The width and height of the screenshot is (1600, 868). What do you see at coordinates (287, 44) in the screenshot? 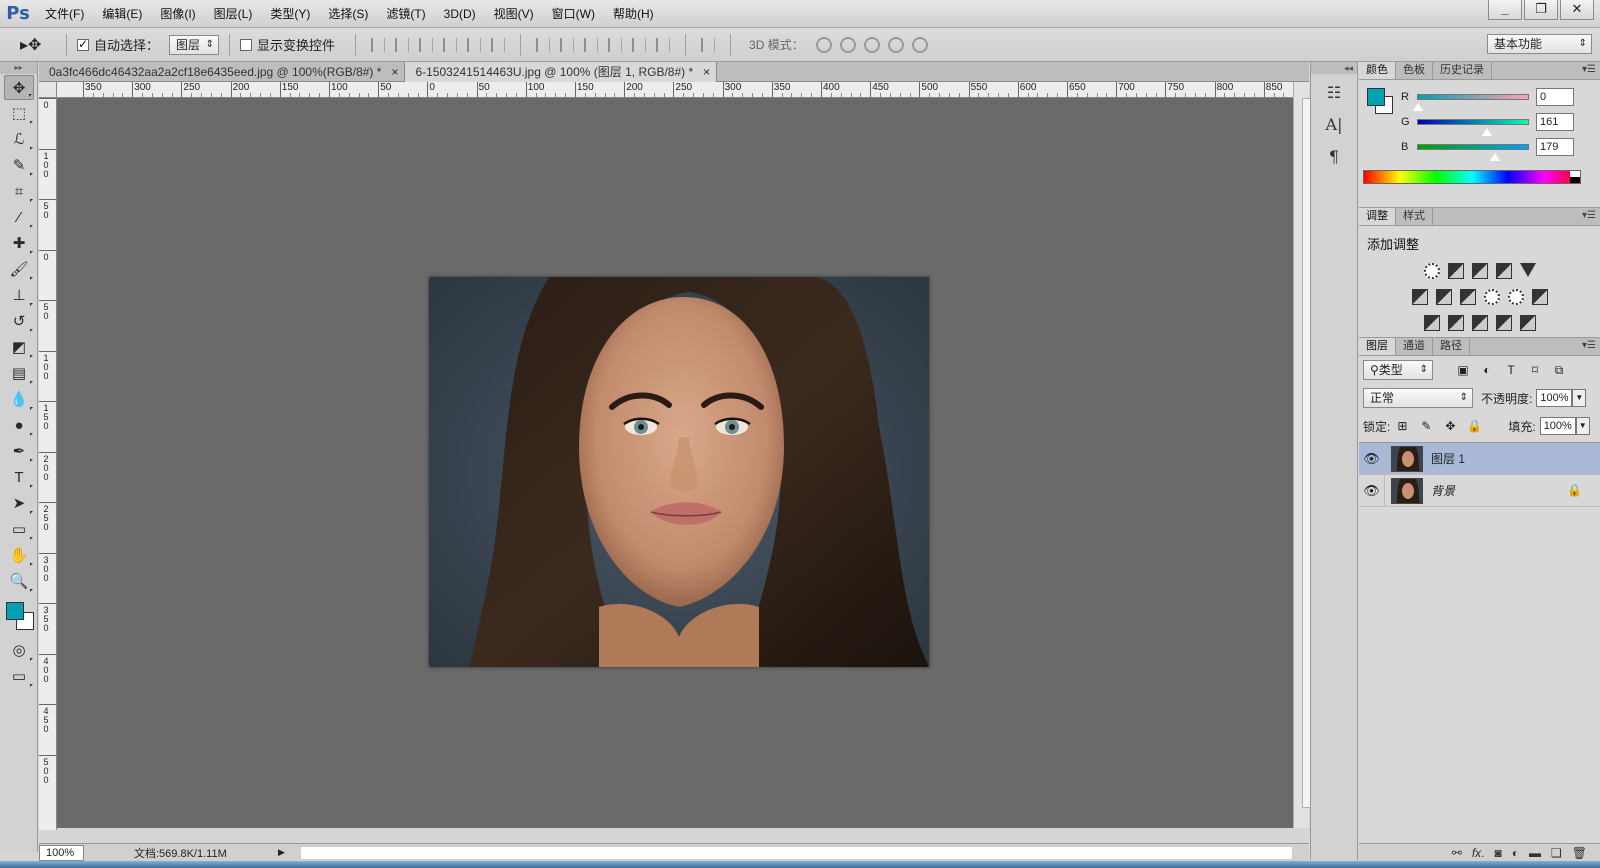
I see `show-transform-option: 显示变换控件` at bounding box center [287, 44].